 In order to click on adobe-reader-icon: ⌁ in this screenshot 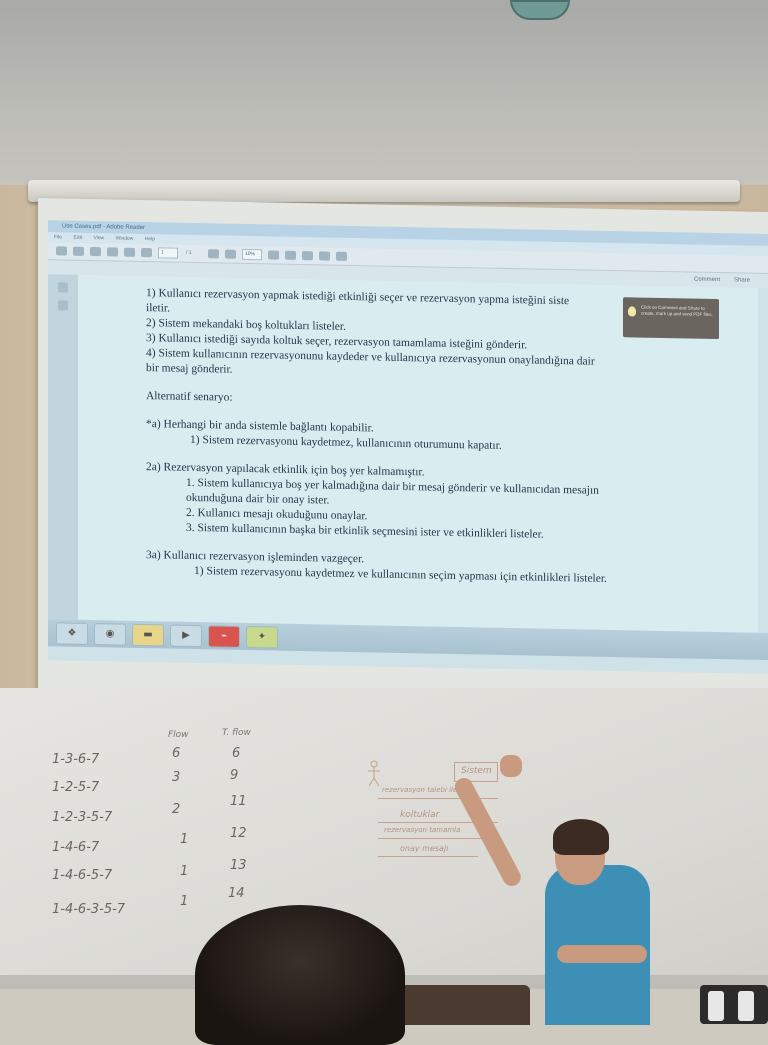, I will do `click(224, 636)`.